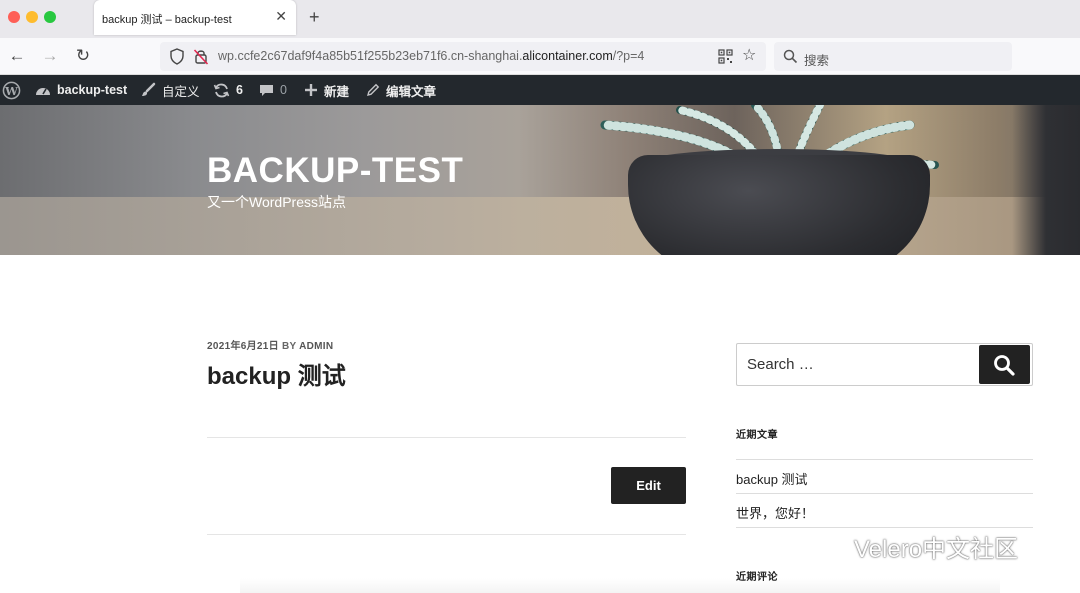  I want to click on browser-search-input: 搜索, so click(893, 56).